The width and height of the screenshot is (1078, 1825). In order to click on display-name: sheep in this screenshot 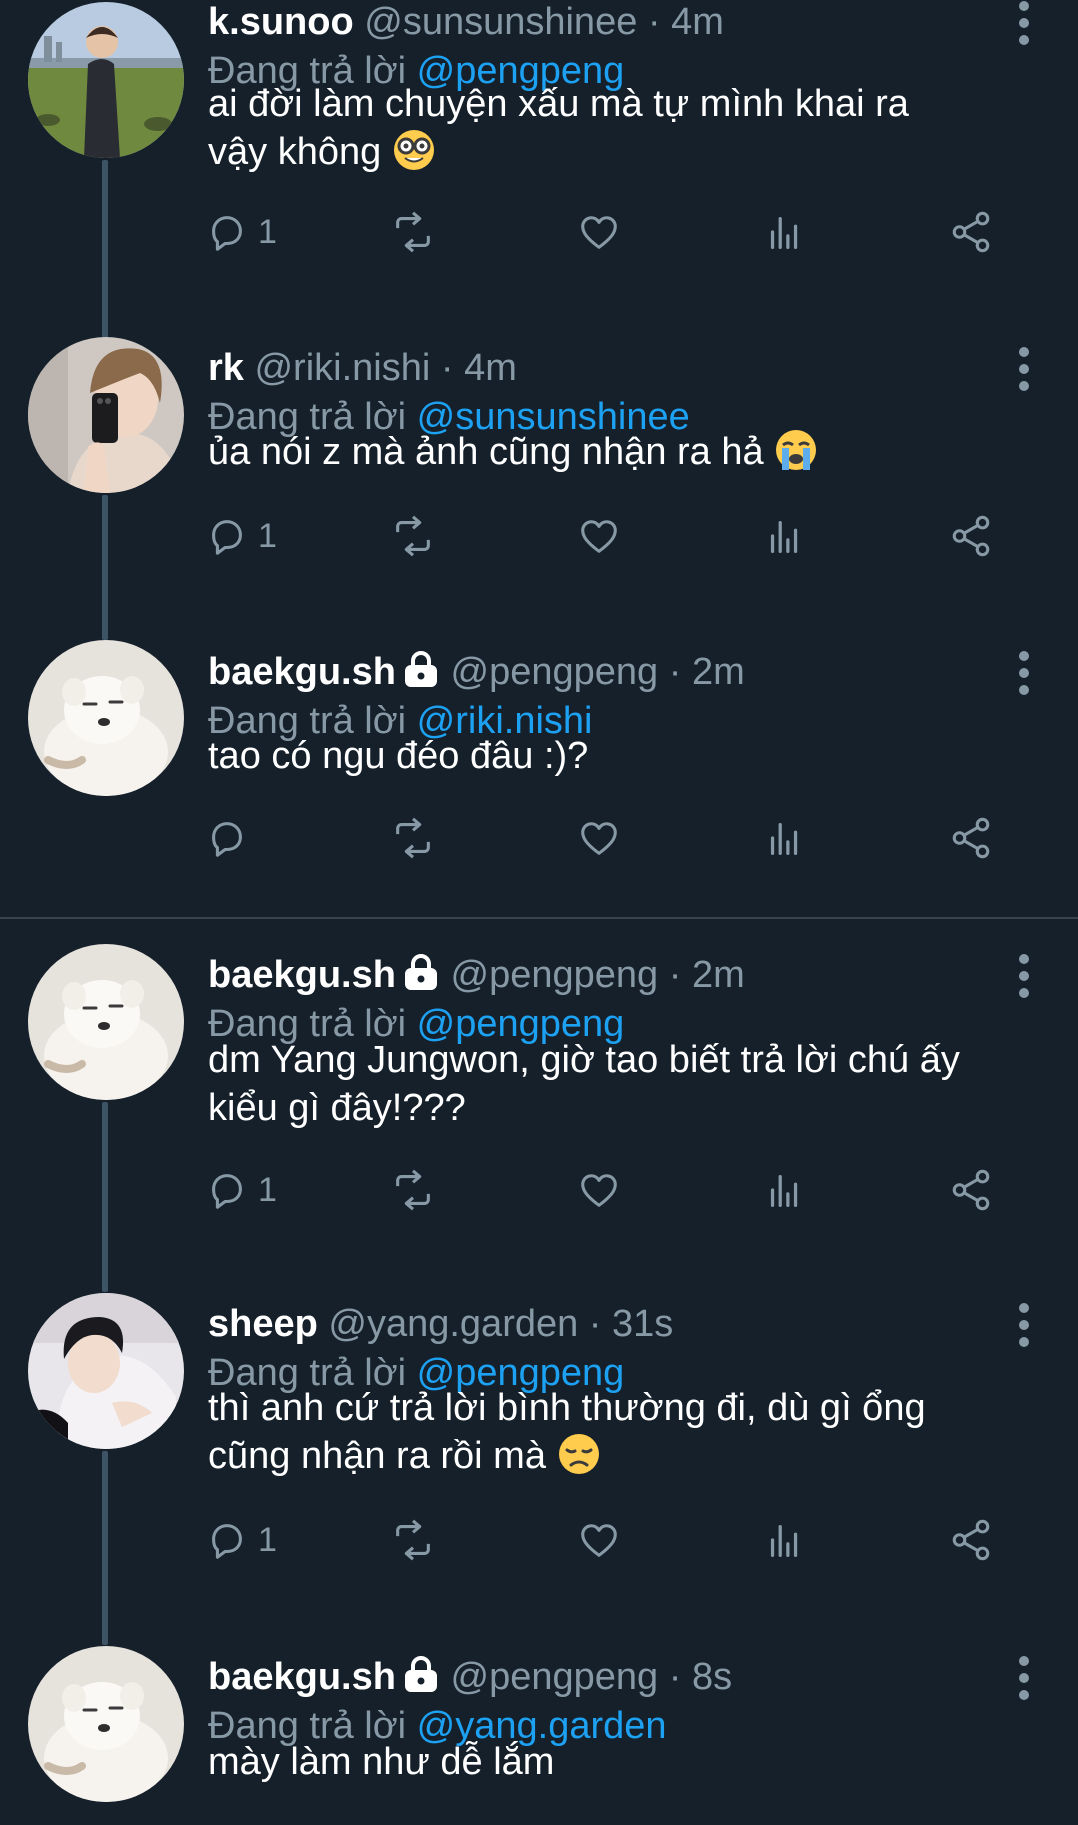, I will do `click(263, 1324)`.